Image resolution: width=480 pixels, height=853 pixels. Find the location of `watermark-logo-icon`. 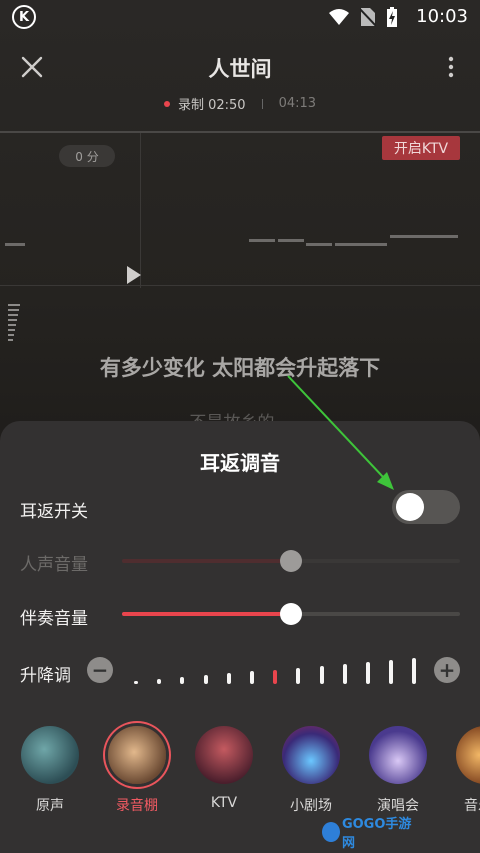

watermark-logo-icon is located at coordinates (331, 832).